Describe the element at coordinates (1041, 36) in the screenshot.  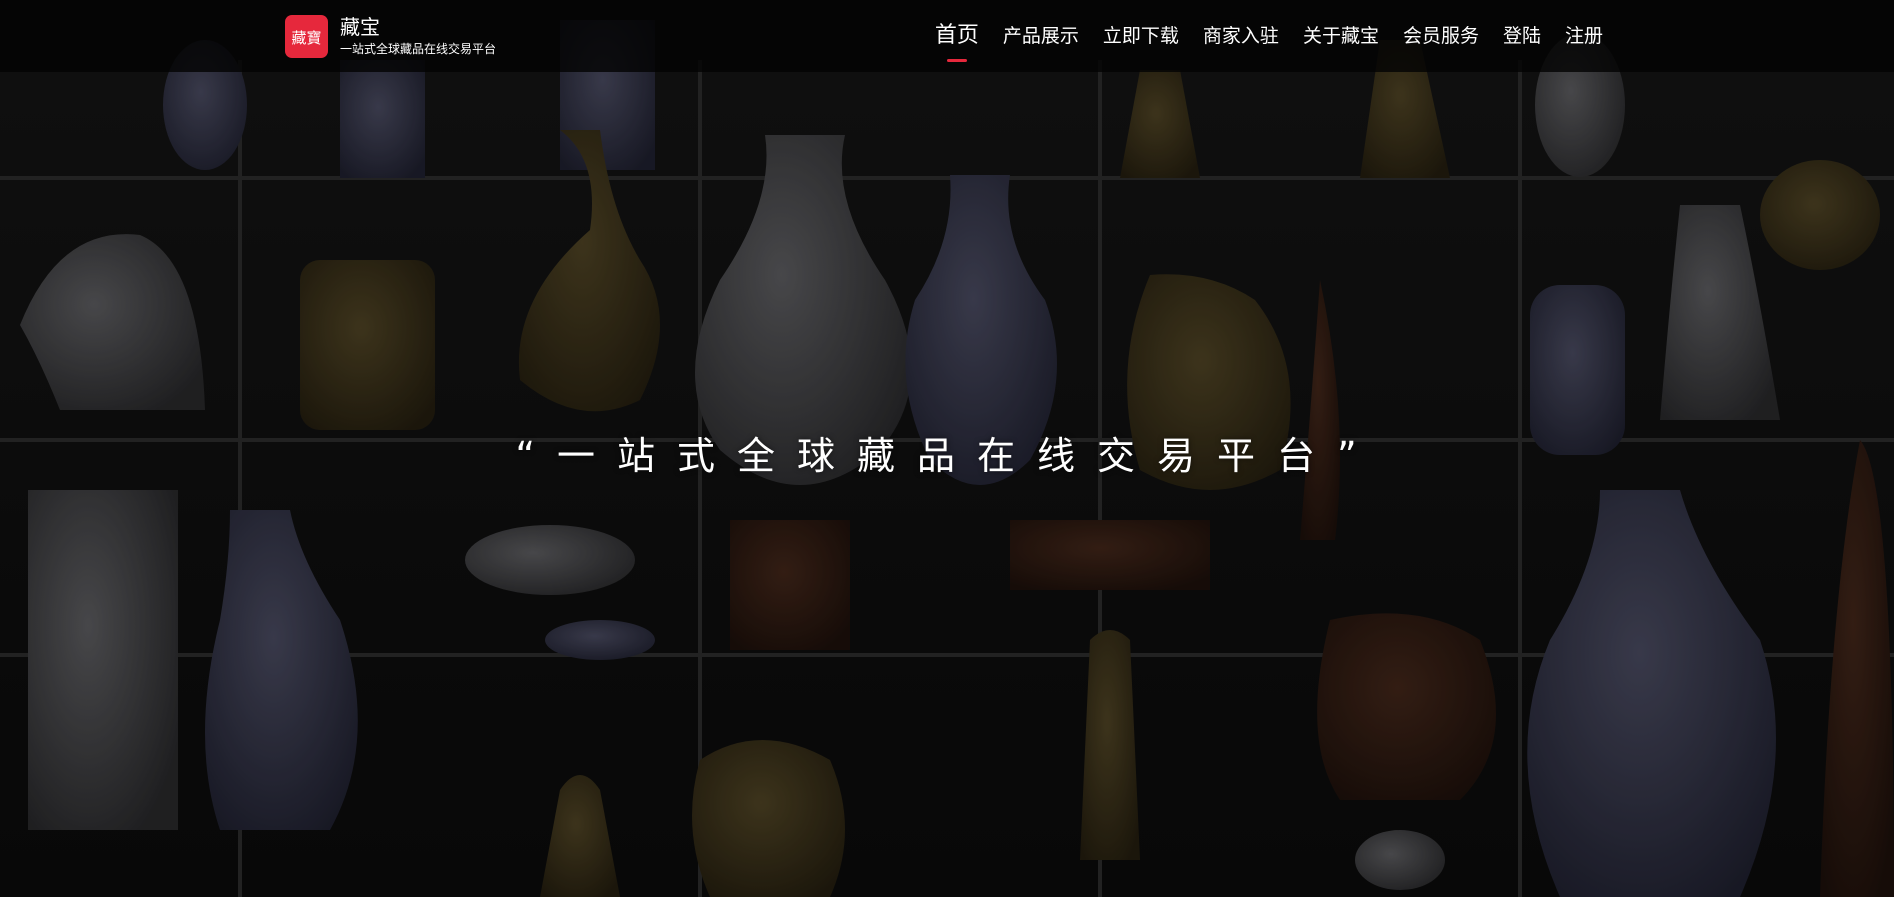
I see `nav-item-products: 产品展示` at that location.